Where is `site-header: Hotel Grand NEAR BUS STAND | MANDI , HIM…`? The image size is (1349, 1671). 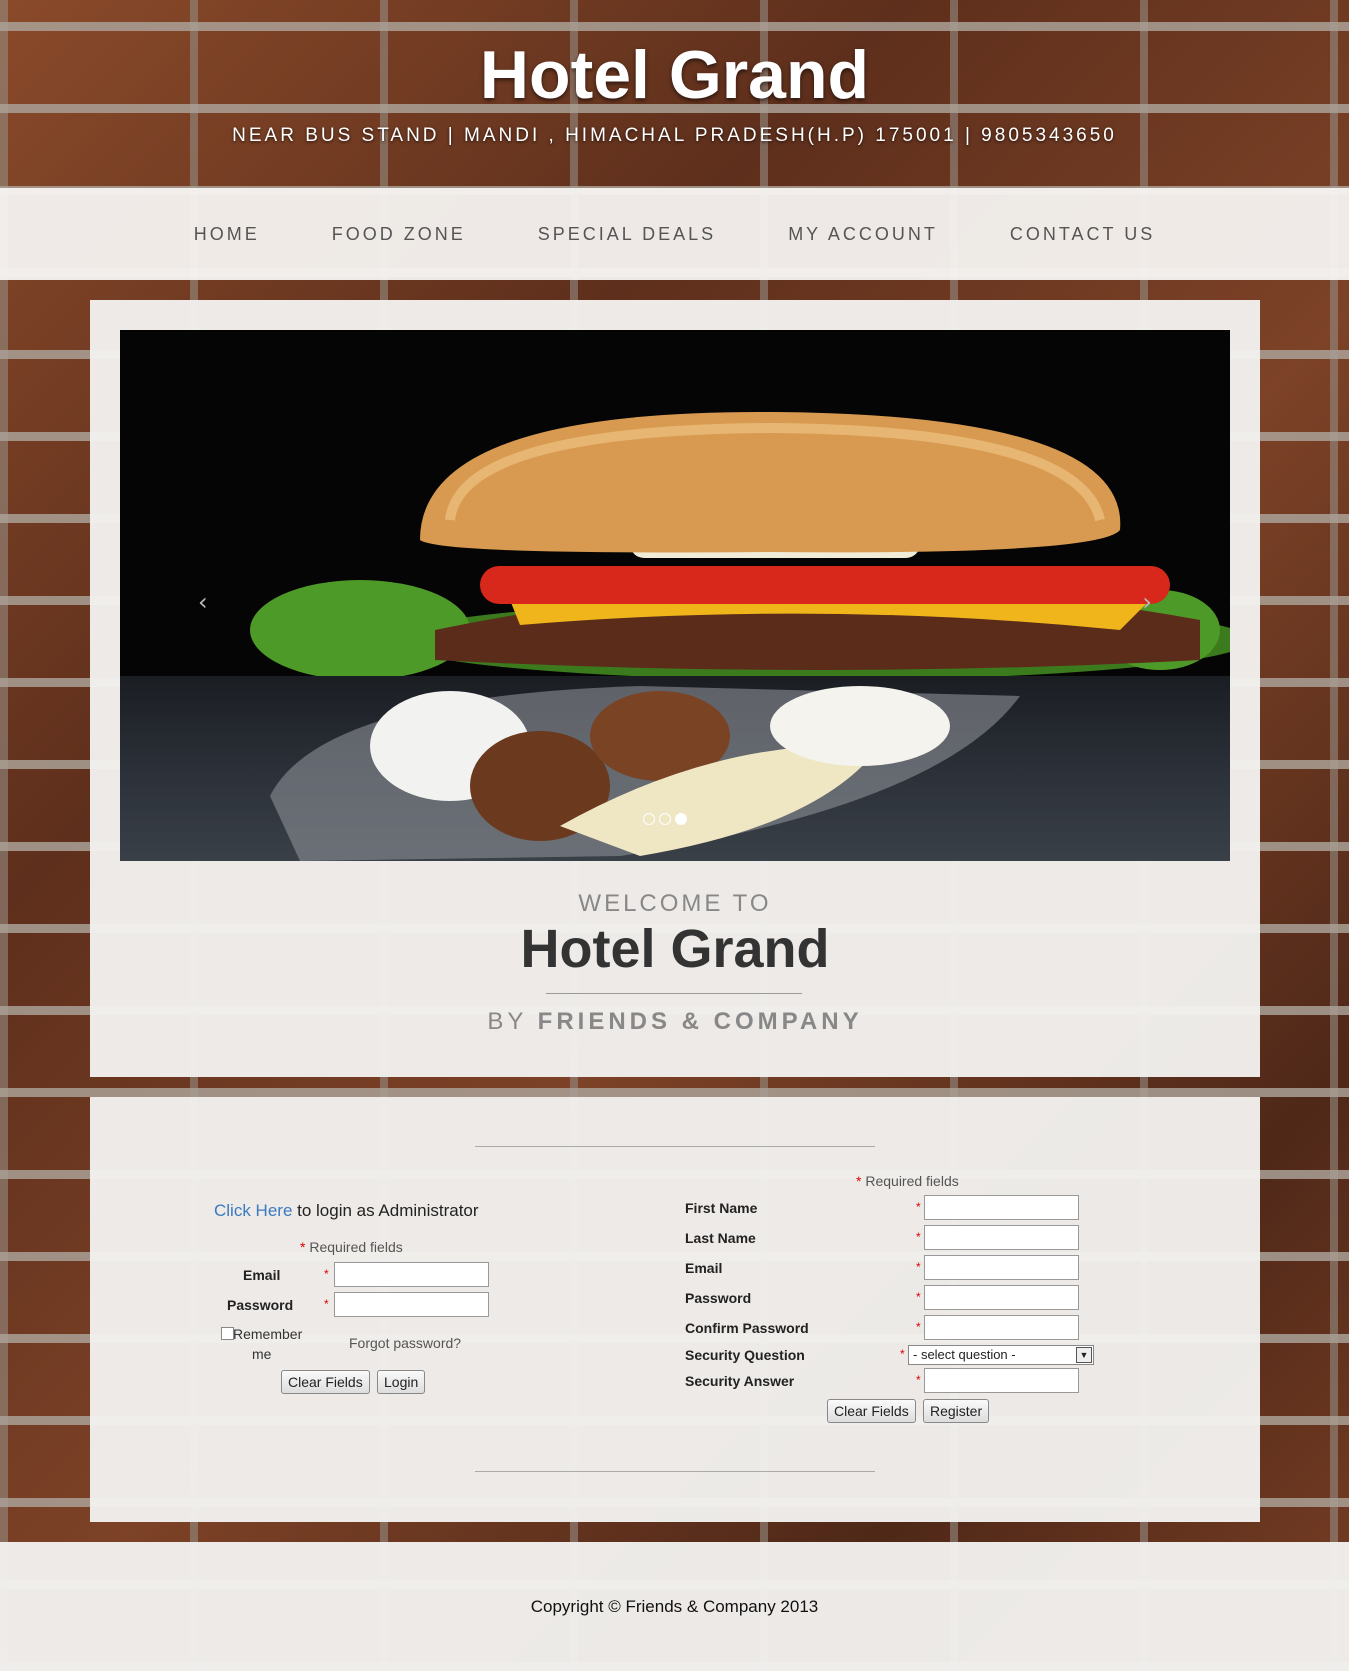 site-header: Hotel Grand NEAR BUS STAND | MANDI , HIM… is located at coordinates (674, 94).